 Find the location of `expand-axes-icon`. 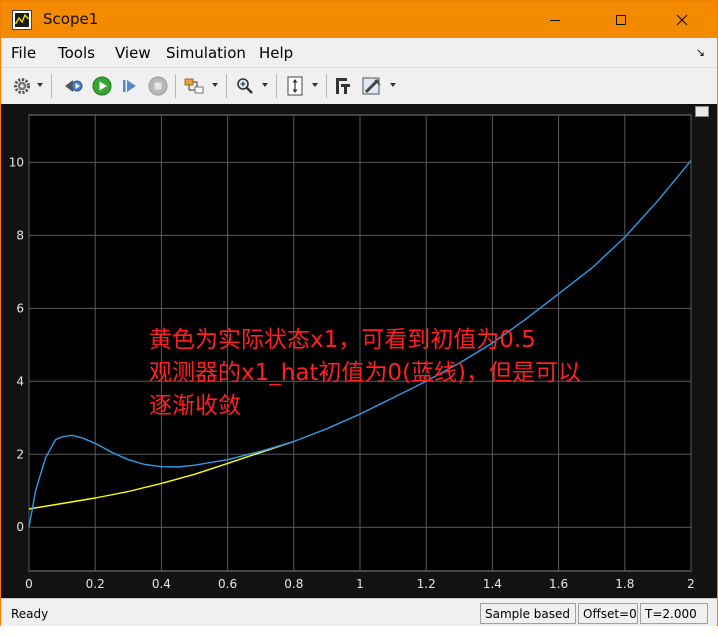

expand-axes-icon is located at coordinates (702, 111).